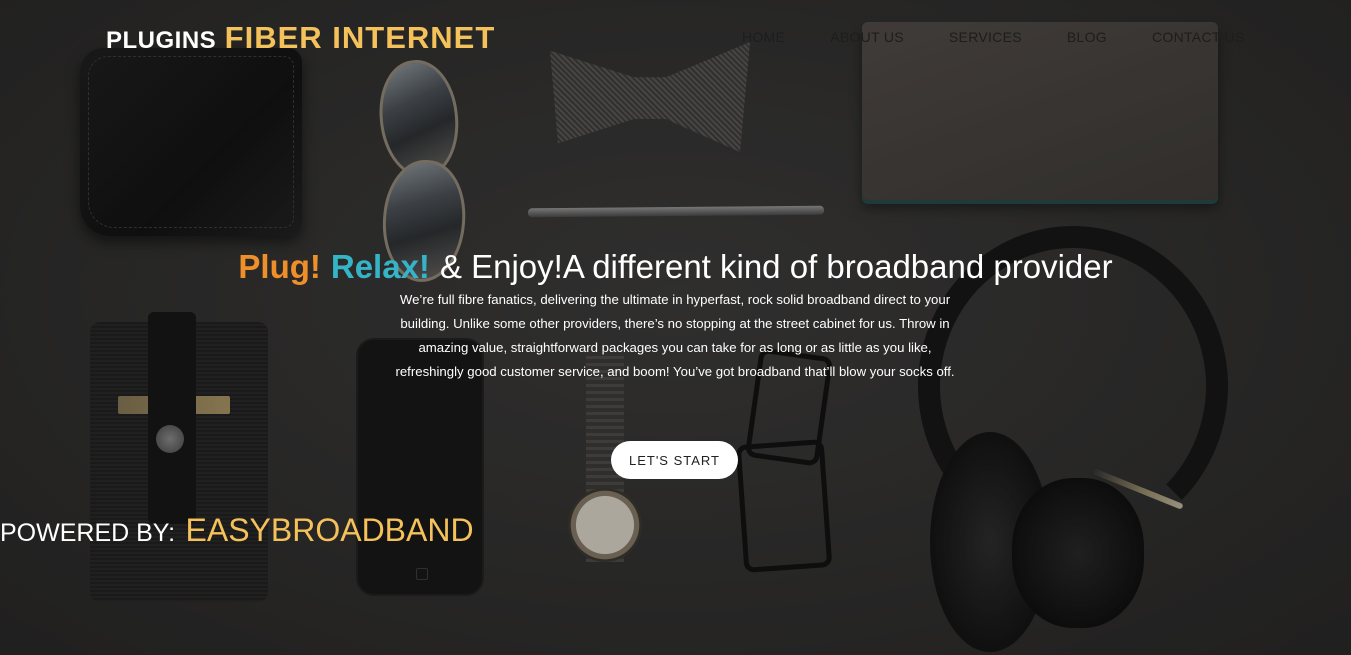 This screenshot has width=1351, height=655. I want to click on powered-by-label: POWERED BY:, so click(88, 533).